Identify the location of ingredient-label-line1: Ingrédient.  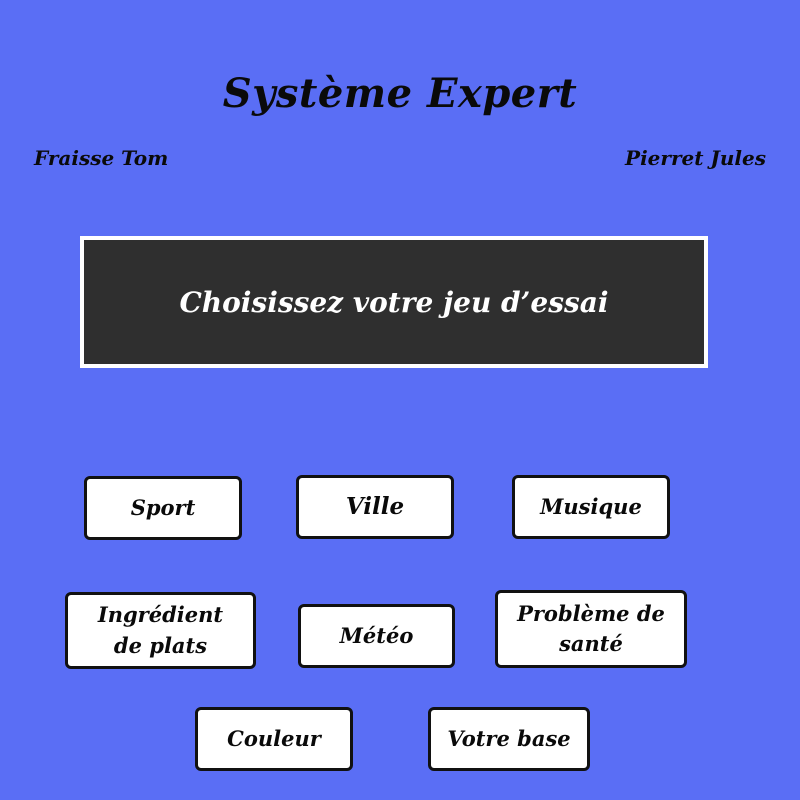
(160, 615).